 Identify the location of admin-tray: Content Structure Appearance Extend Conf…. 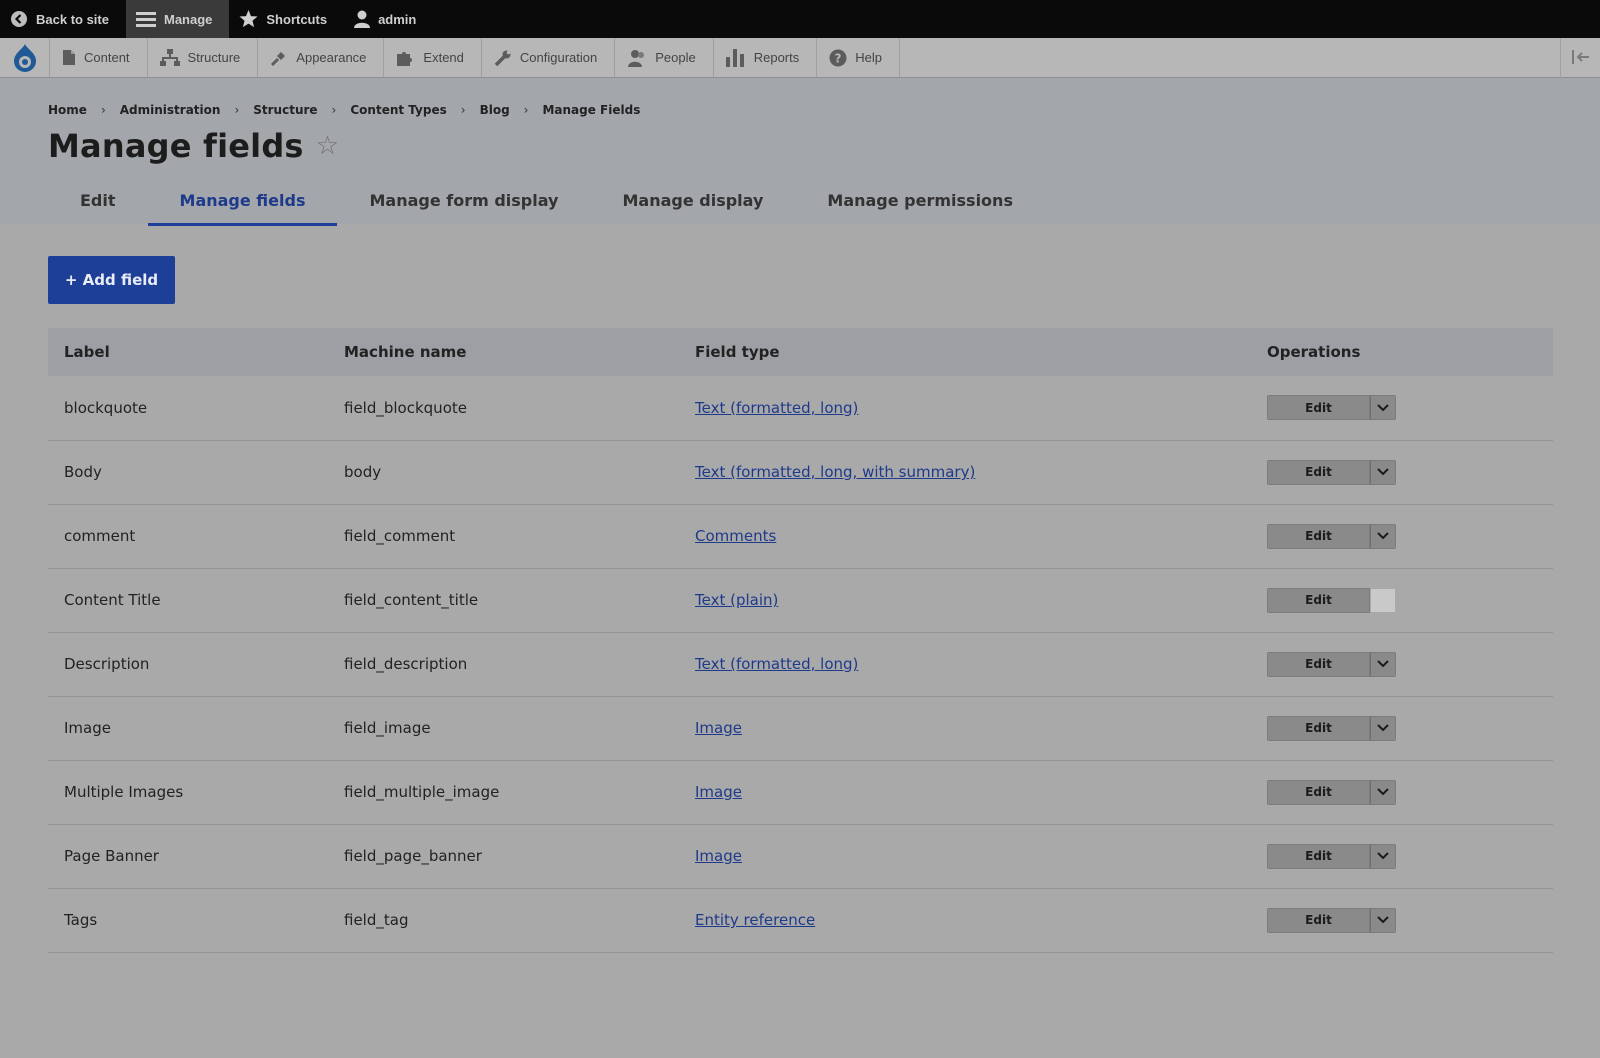
(800, 58).